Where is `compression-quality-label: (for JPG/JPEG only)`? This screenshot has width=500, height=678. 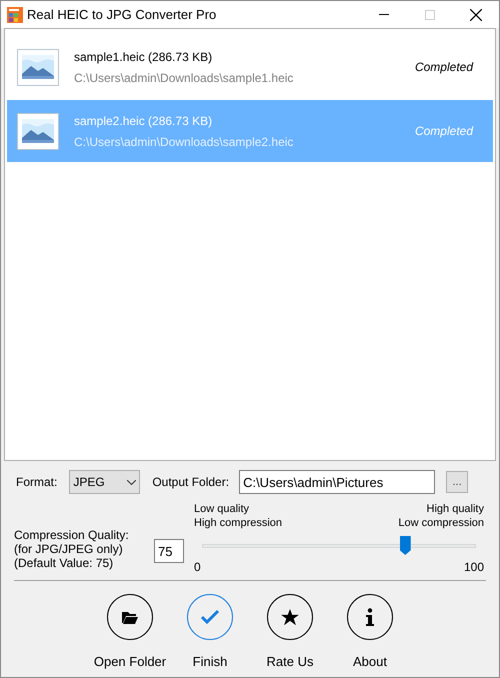 compression-quality-label: (for JPG/JPEG only) is located at coordinates (69, 549).